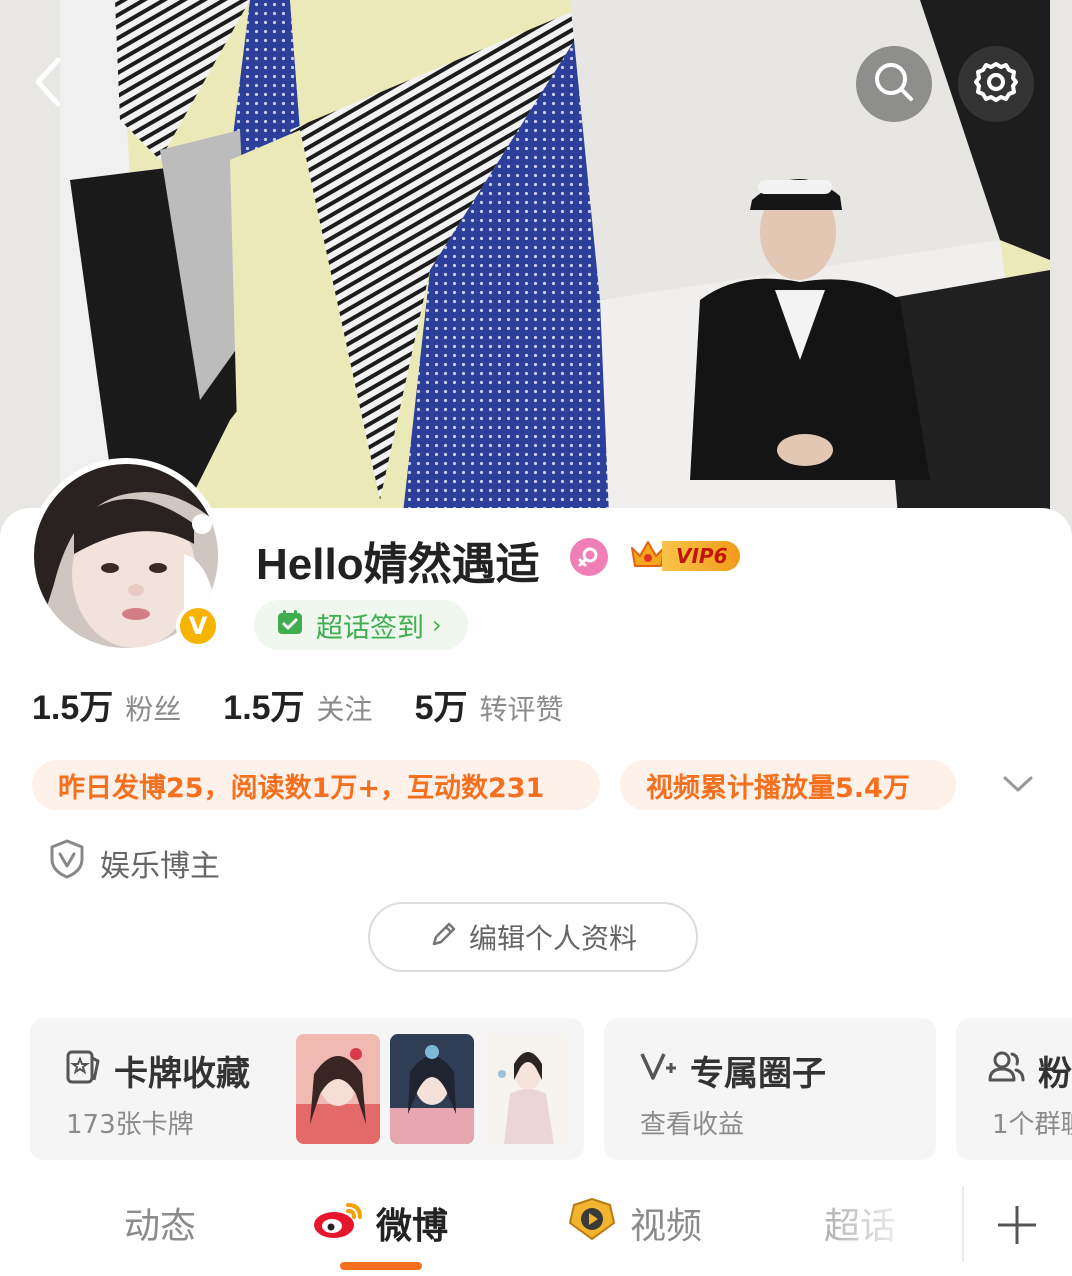  I want to click on calendar-check-icon, so click(290, 625).